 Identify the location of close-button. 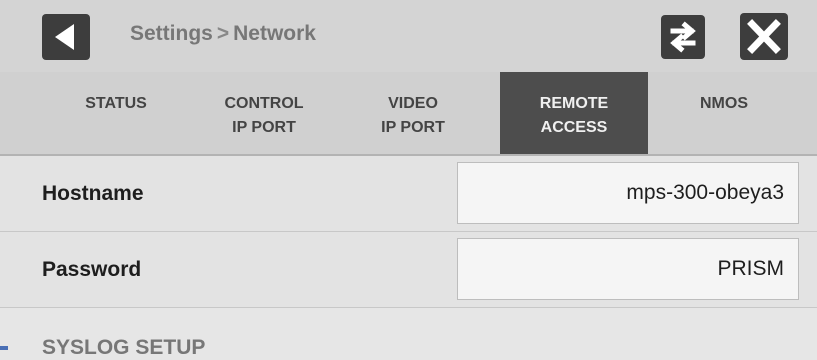
(764, 36).